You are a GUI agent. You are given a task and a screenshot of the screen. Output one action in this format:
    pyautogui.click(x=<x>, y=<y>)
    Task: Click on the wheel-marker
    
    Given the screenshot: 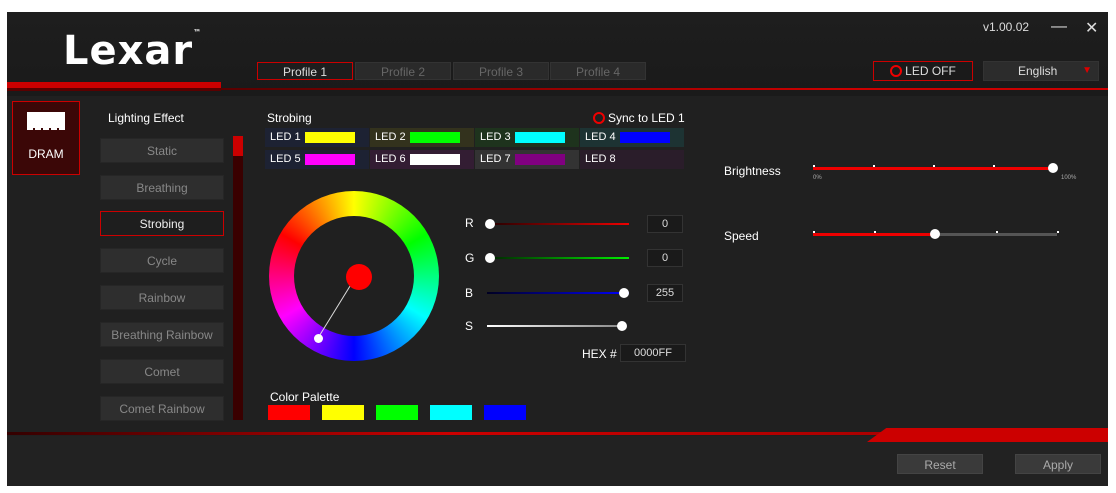 What is the action you would take?
    pyautogui.click(x=318, y=338)
    